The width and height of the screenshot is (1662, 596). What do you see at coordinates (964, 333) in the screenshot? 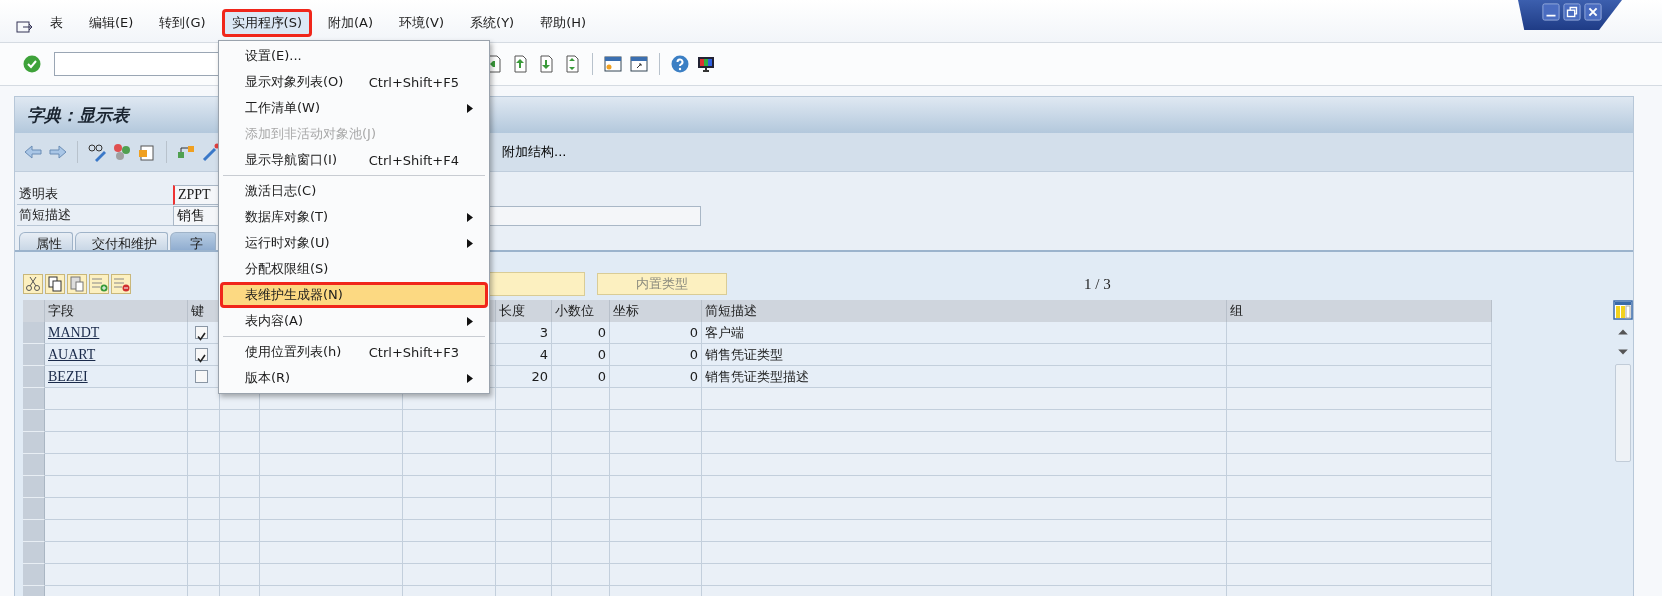
I see `table-cell: 客户端` at bounding box center [964, 333].